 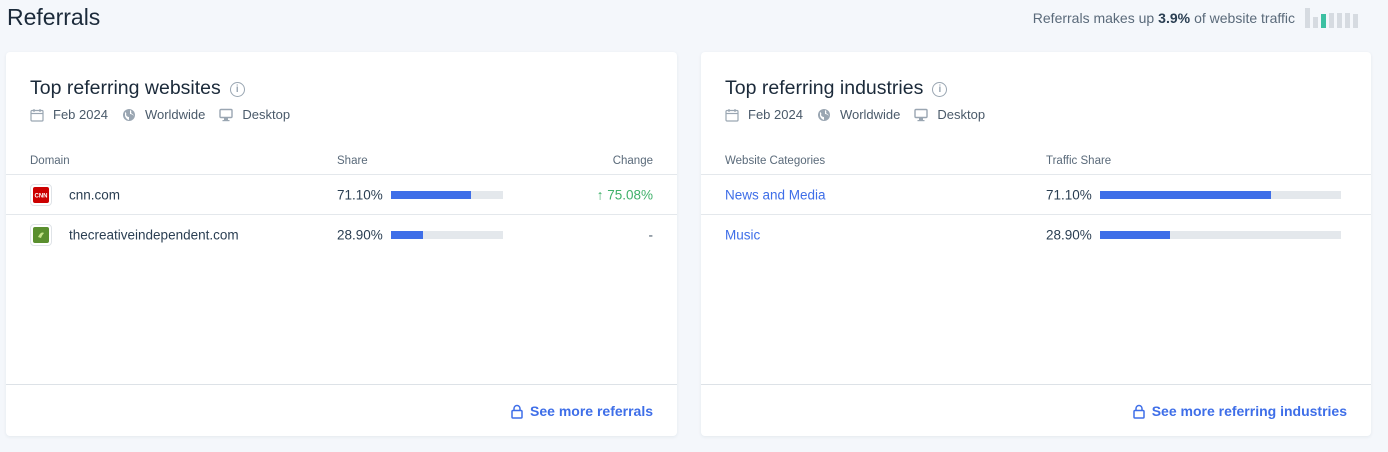 I want to click on see-more-referrals-link: See more referrals, so click(x=581, y=411).